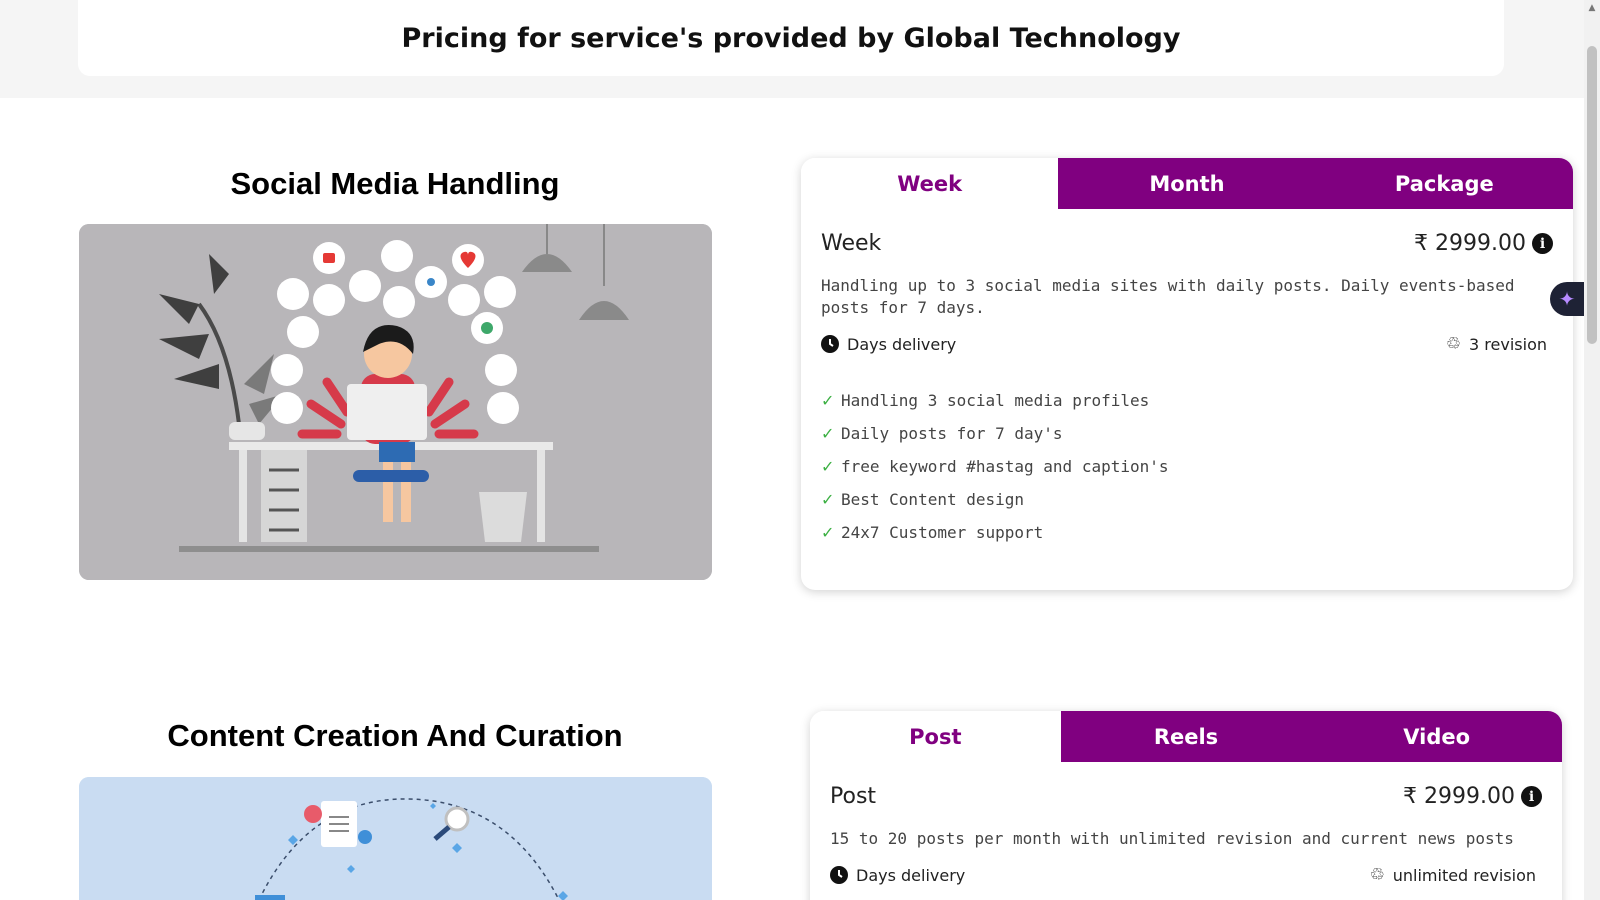  Describe the element at coordinates (1592, 195) in the screenshot. I see `scroll-thumb` at that location.